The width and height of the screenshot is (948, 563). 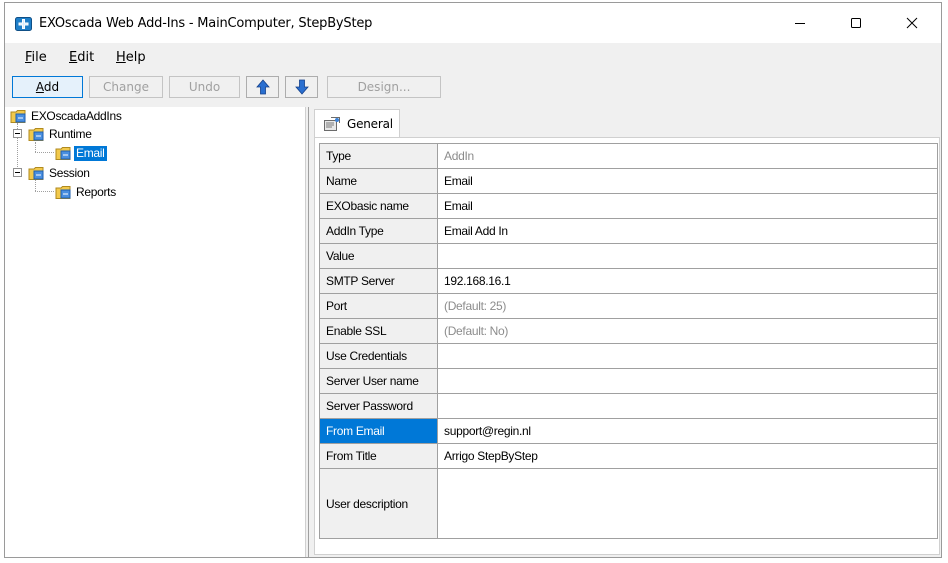 What do you see at coordinates (687, 231) in the screenshot?
I see `property-value: Email Add In` at bounding box center [687, 231].